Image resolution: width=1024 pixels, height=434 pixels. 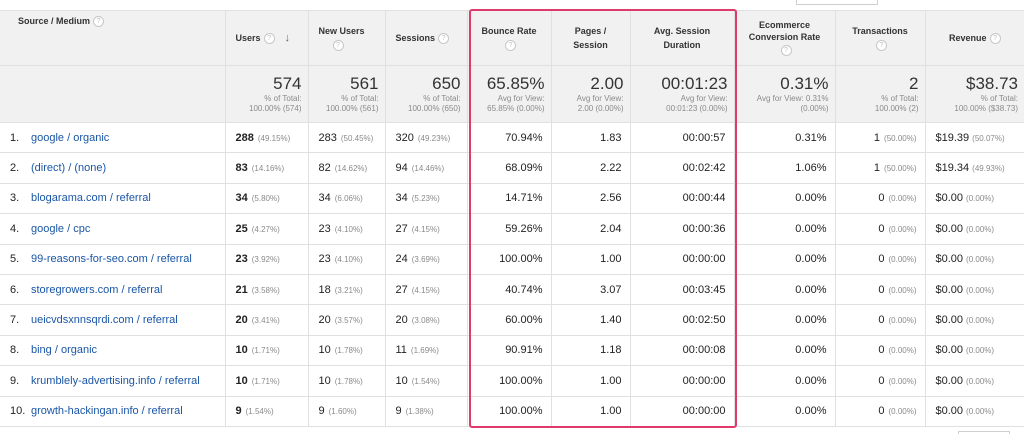 I want to click on users-percent: (1.54%), so click(x=259, y=412).